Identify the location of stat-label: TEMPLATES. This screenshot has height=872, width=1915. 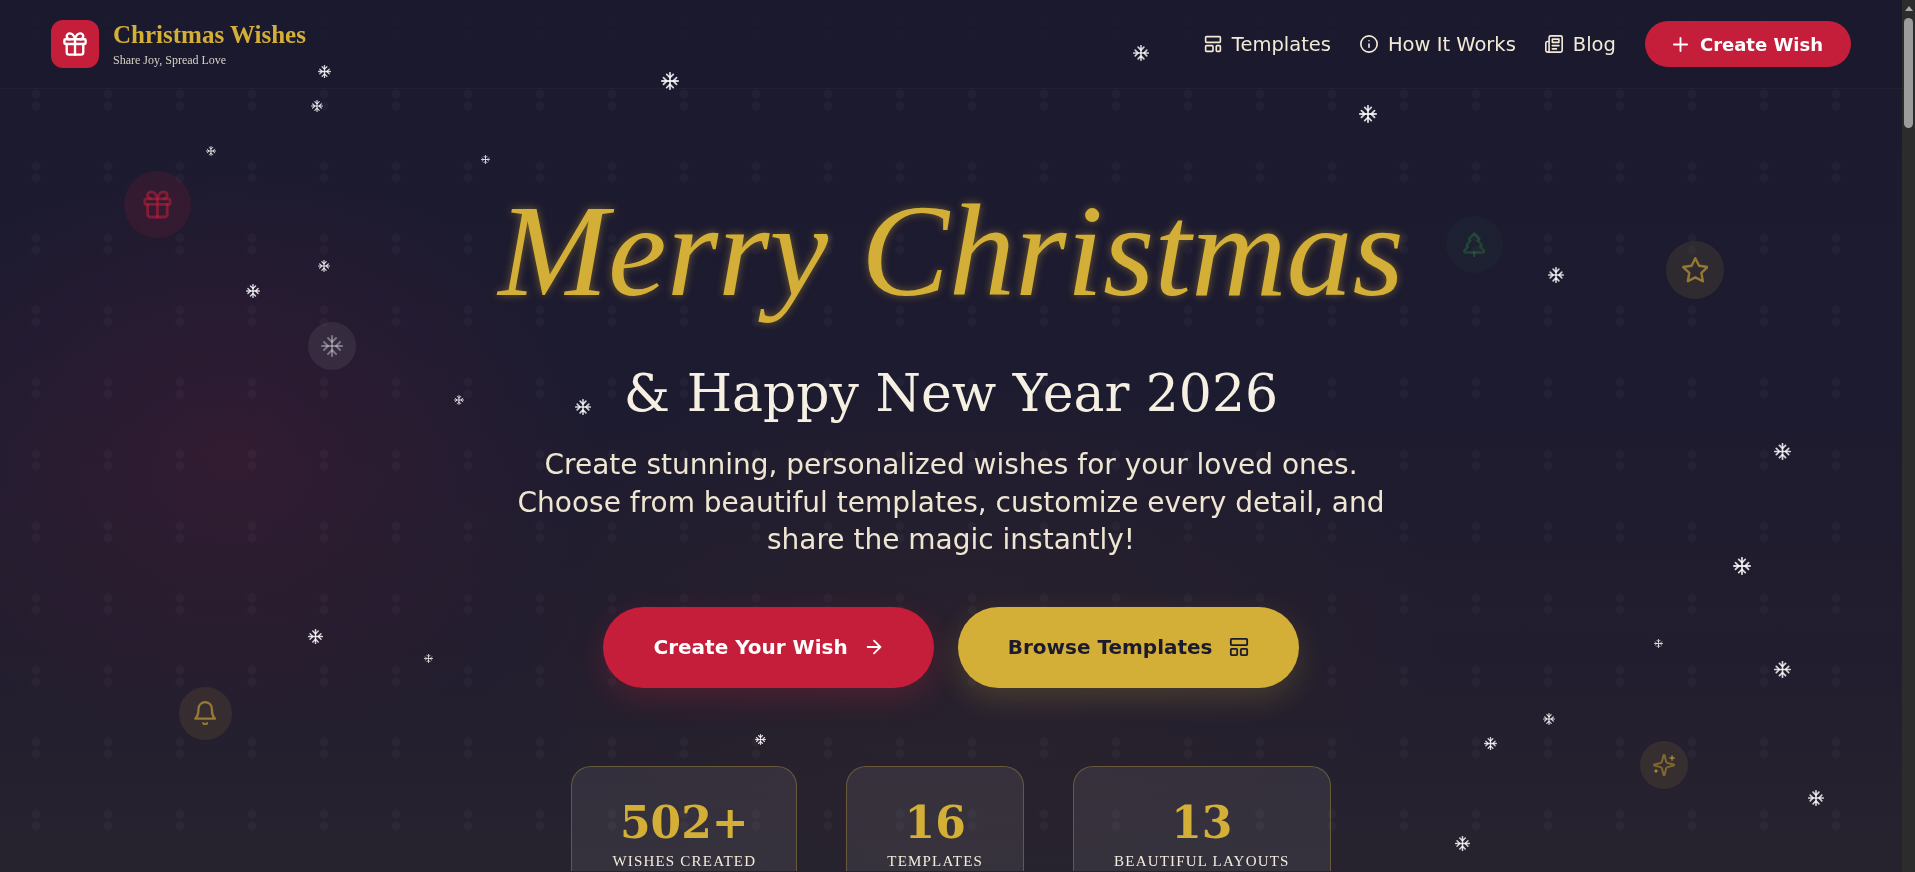
(935, 861).